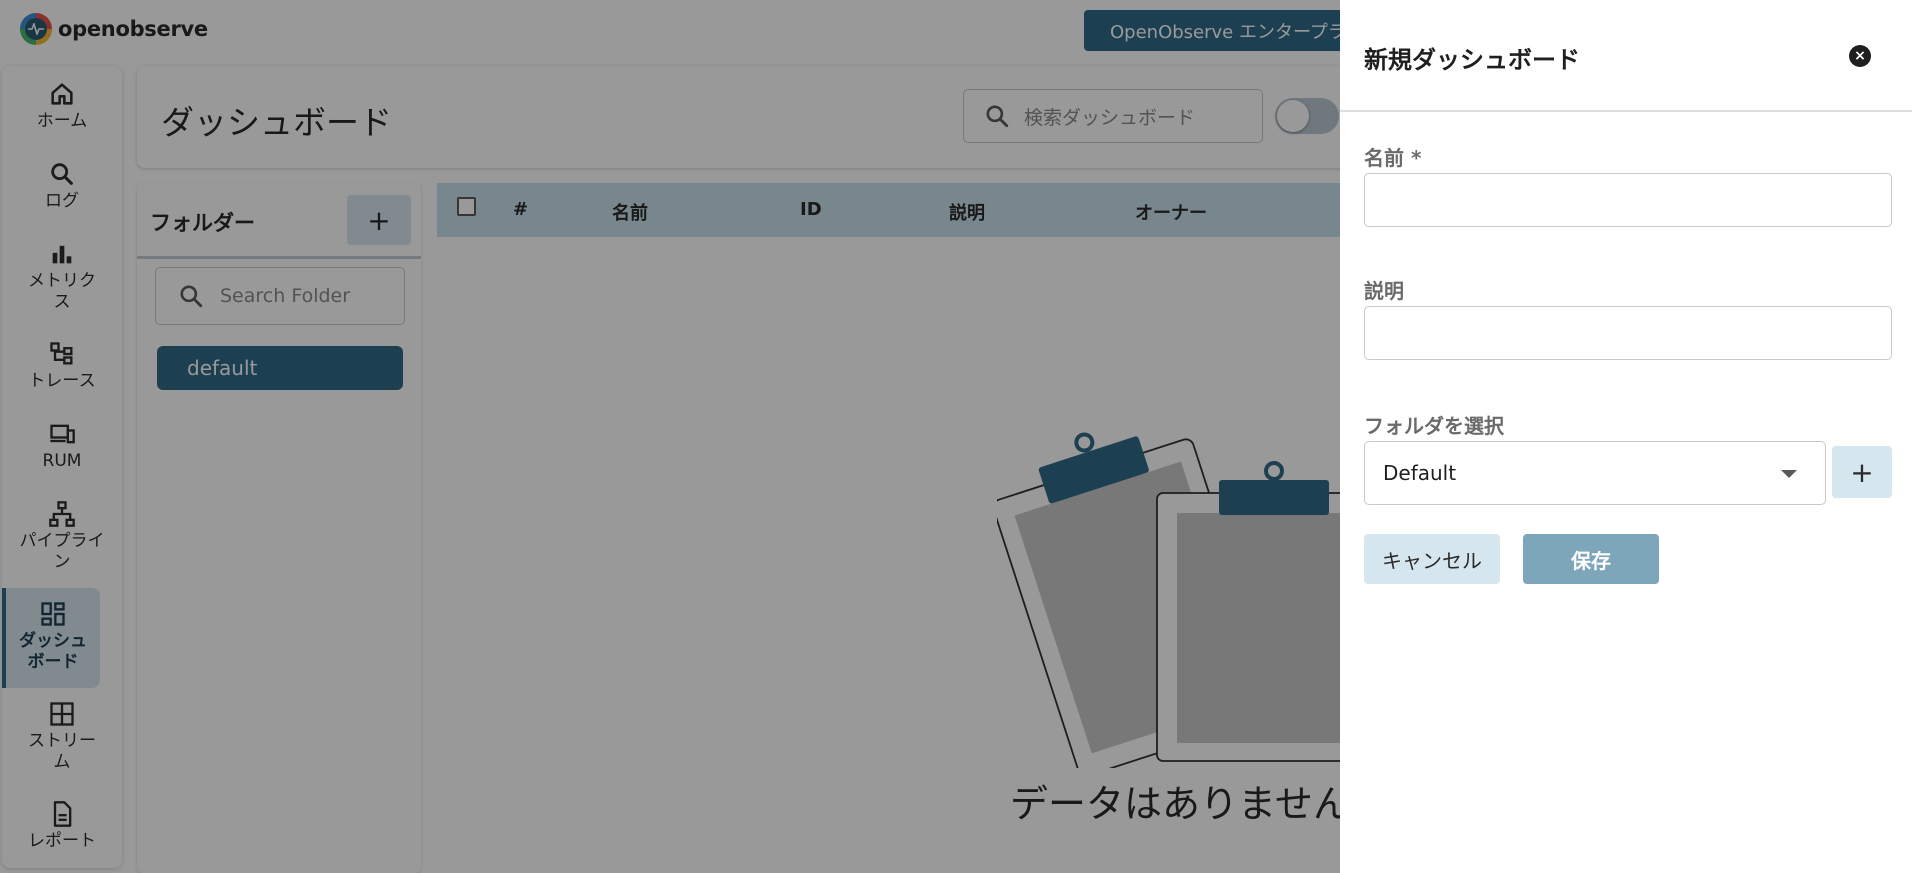 The height and width of the screenshot is (873, 1912). Describe the element at coordinates (1628, 200) in the screenshot. I see `name-input` at that location.